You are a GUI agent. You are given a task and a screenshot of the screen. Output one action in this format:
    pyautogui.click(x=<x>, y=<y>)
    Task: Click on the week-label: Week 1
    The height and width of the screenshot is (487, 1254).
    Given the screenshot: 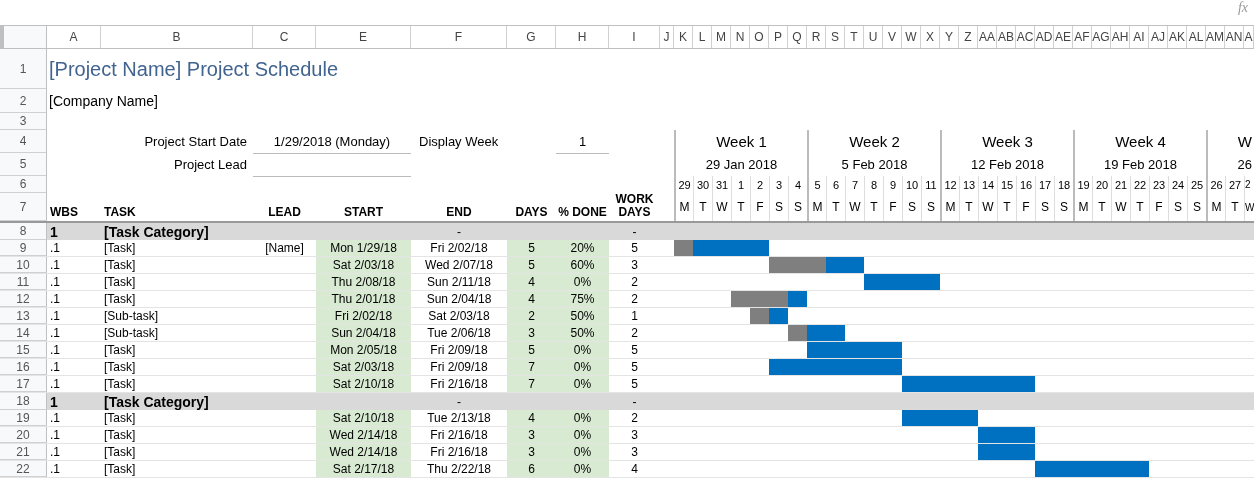 What is the action you would take?
    pyautogui.click(x=740, y=141)
    